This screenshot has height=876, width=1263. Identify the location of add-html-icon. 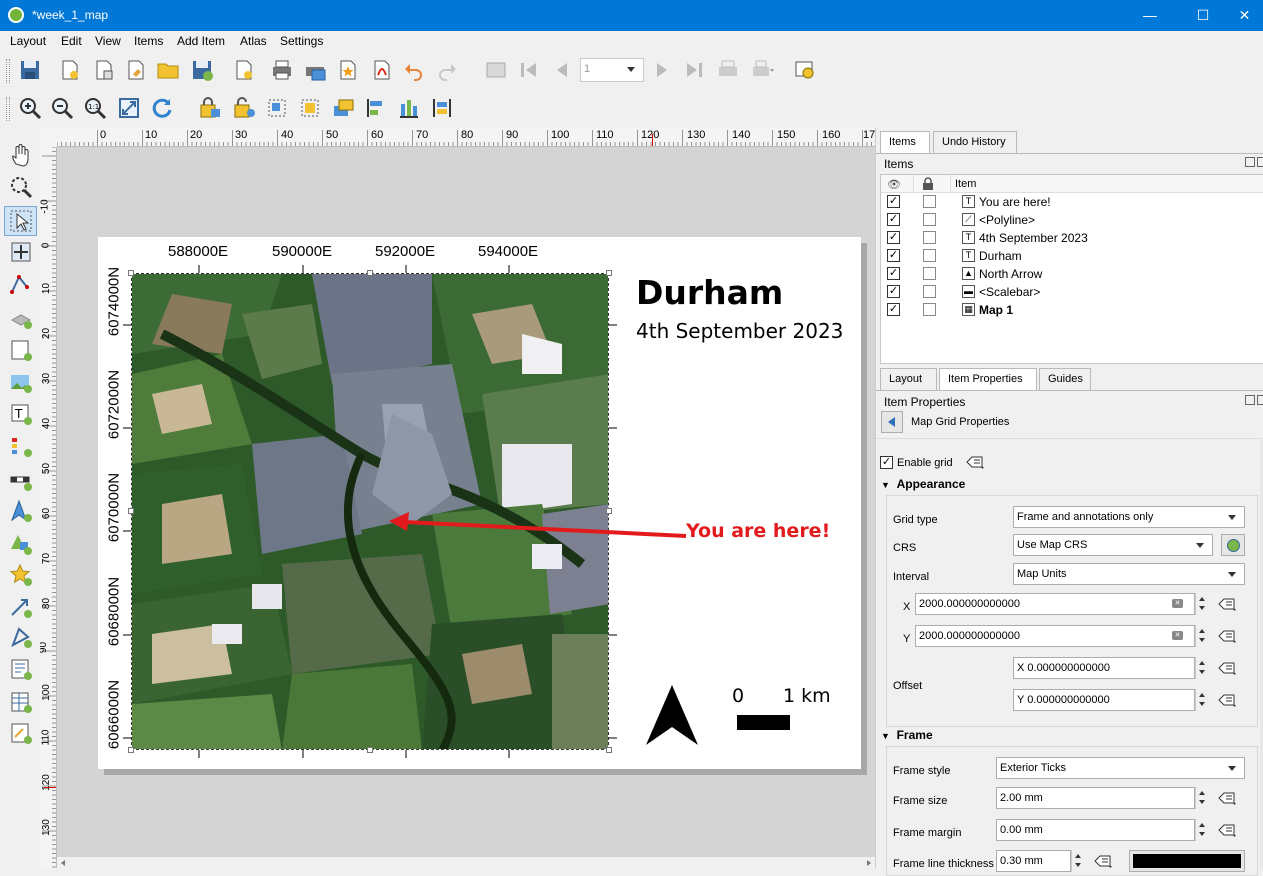
(21, 669).